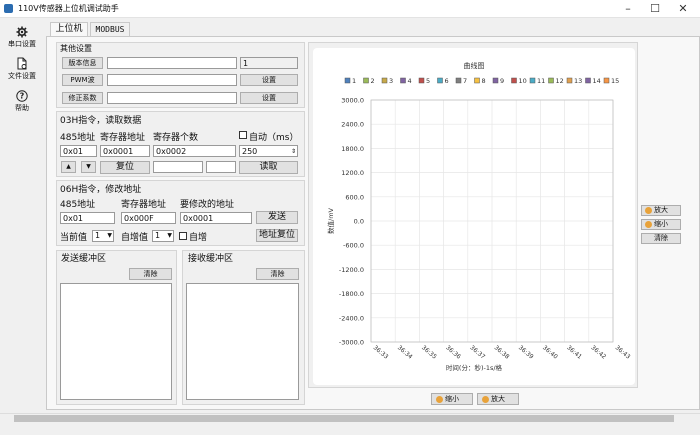 The image size is (700, 435). What do you see at coordinates (474, 65) in the screenshot?
I see `chart-title: 曲线图` at bounding box center [474, 65].